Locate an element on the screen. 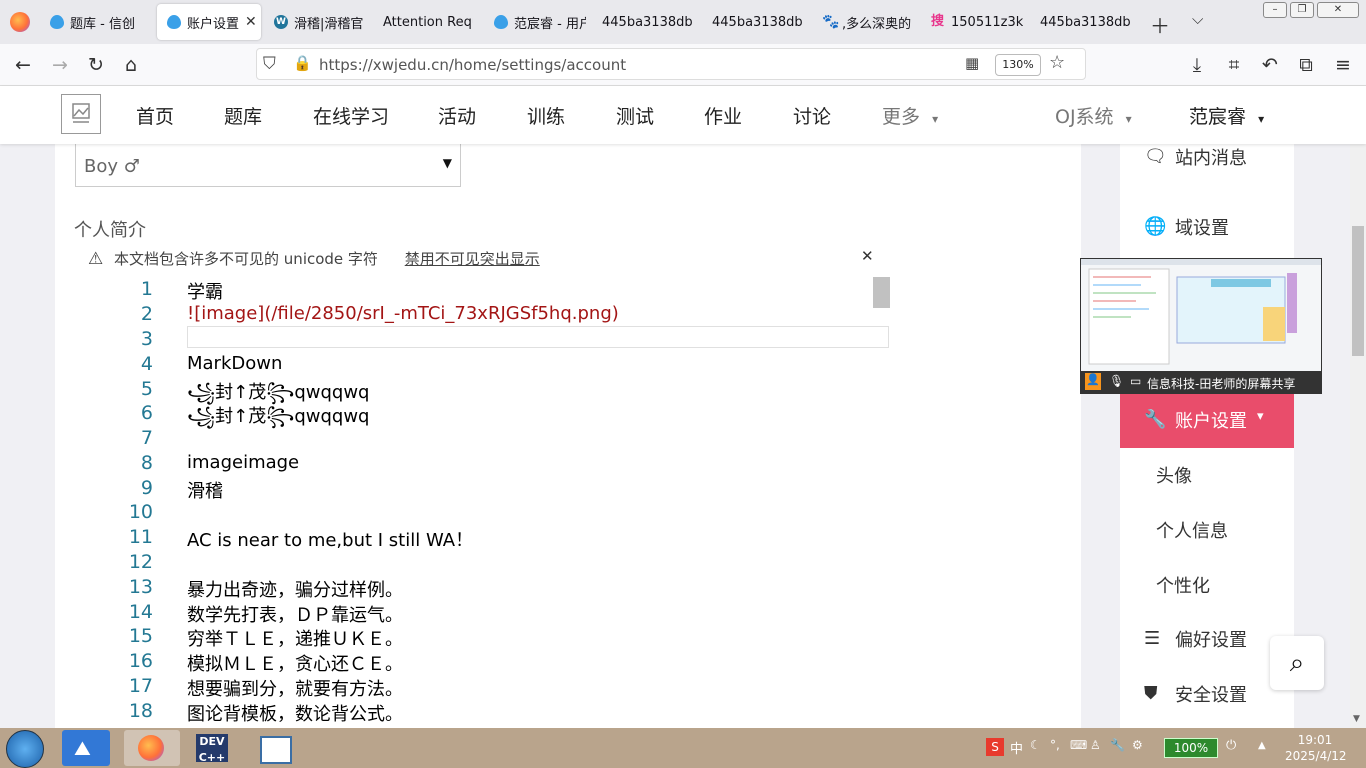  tab-account-settings: 账户设置 ✕ is located at coordinates (209, 22).